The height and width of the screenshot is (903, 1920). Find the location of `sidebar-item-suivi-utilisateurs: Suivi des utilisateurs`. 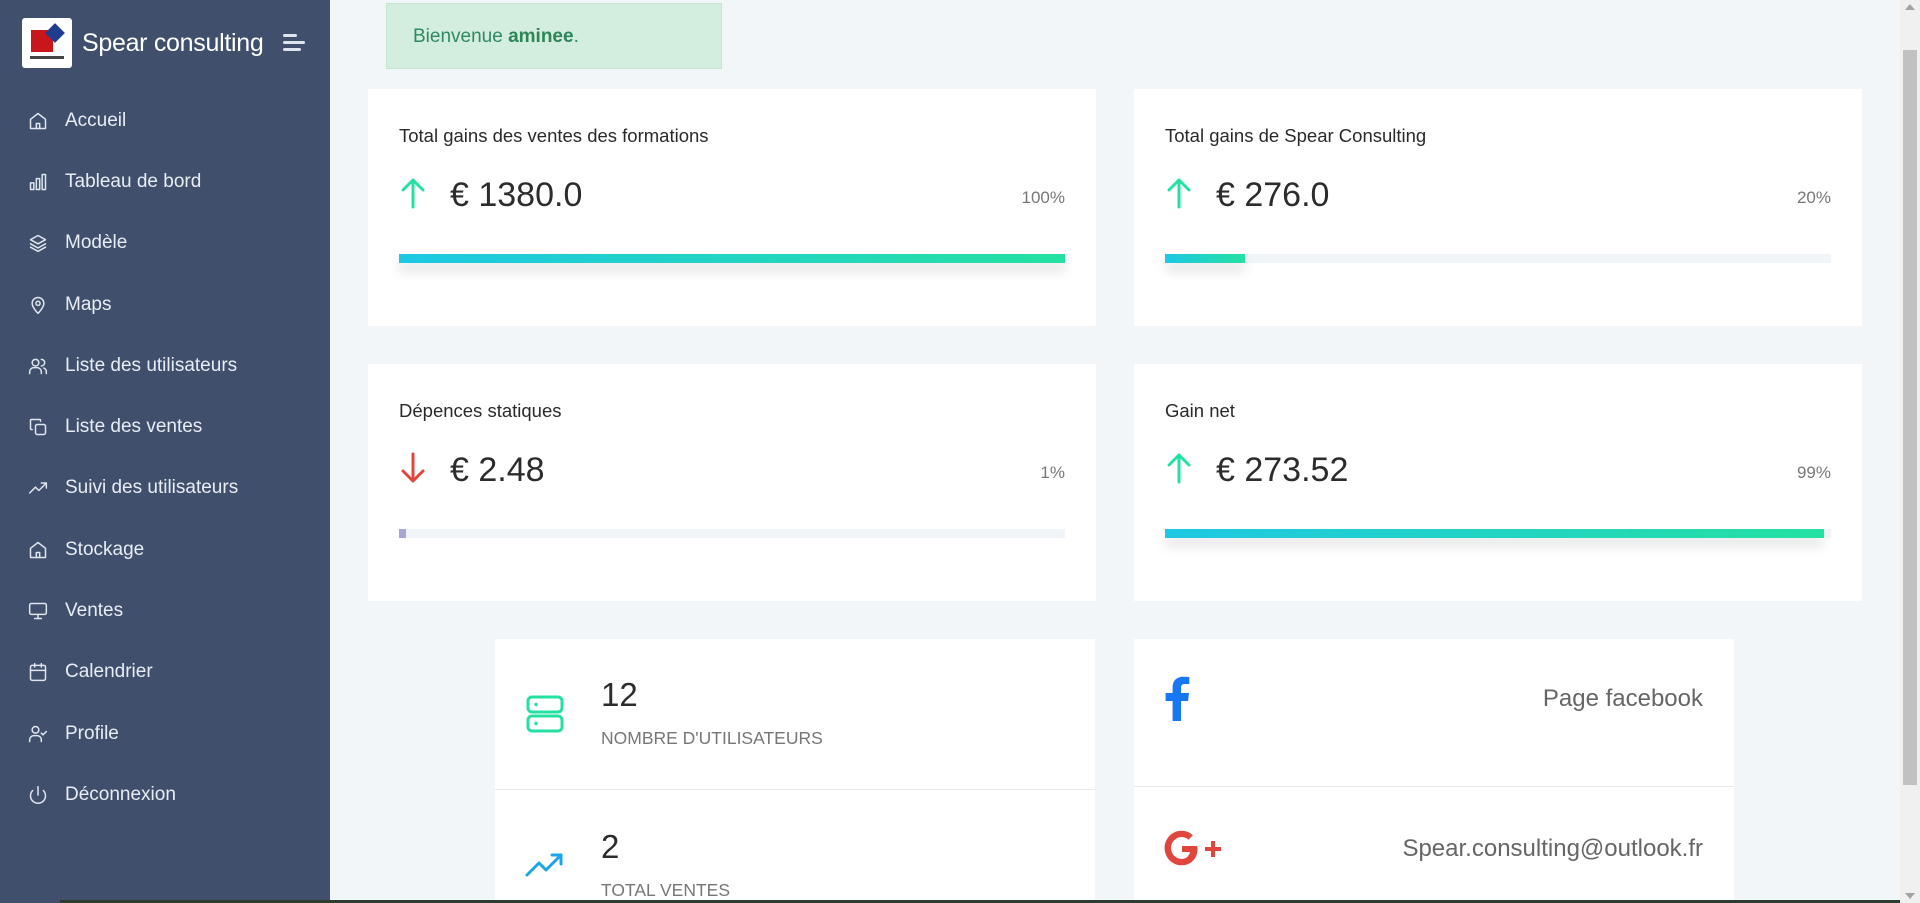

sidebar-item-suivi-utilisateurs: Suivi des utilisateurs is located at coordinates (165, 488).